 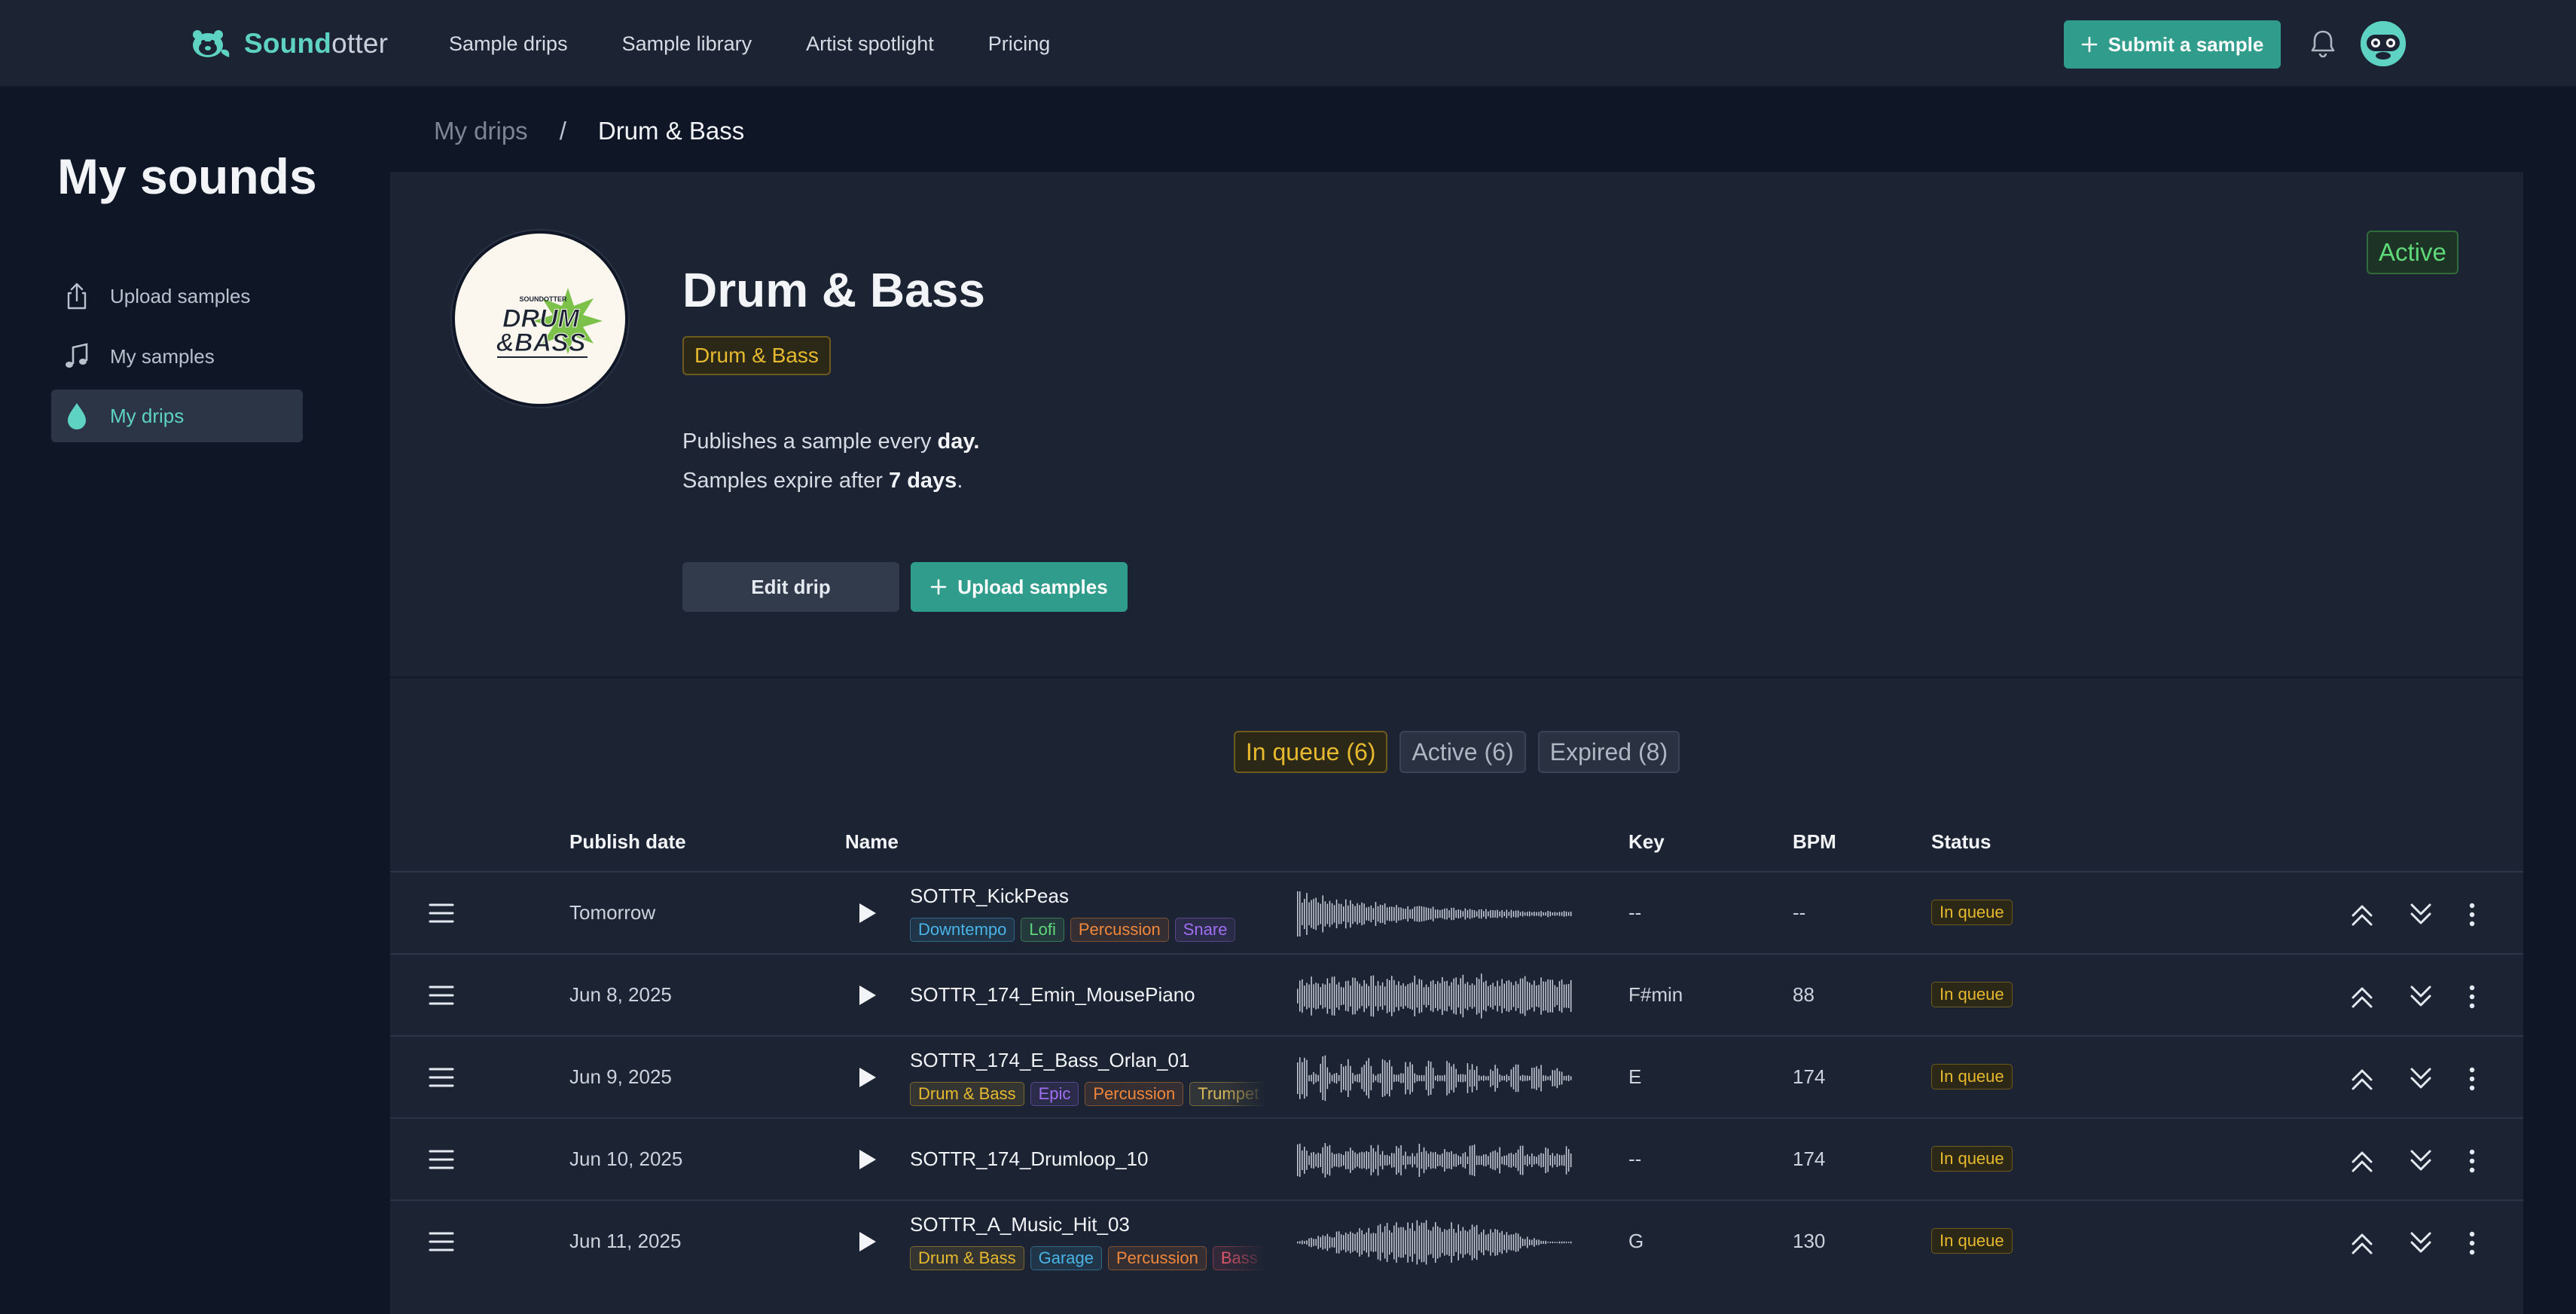 What do you see at coordinates (2383, 43) in the screenshot?
I see `user-avatar` at bounding box center [2383, 43].